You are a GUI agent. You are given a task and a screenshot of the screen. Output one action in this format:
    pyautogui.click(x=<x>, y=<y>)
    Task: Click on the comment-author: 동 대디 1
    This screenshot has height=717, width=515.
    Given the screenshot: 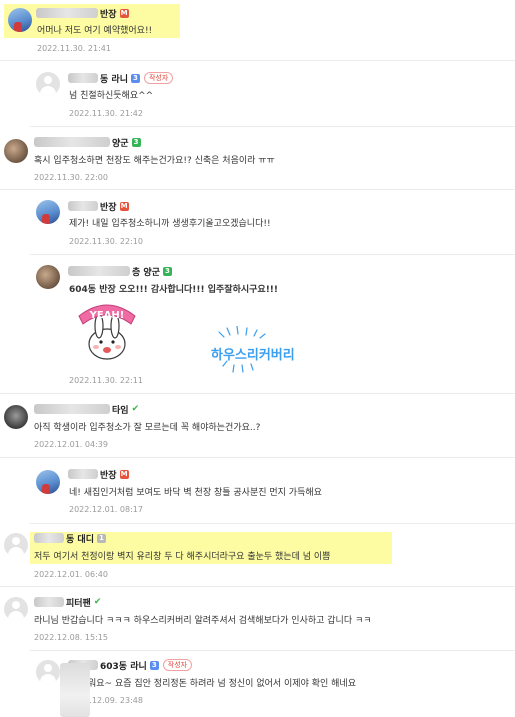 What is the action you would take?
    pyautogui.click(x=70, y=538)
    